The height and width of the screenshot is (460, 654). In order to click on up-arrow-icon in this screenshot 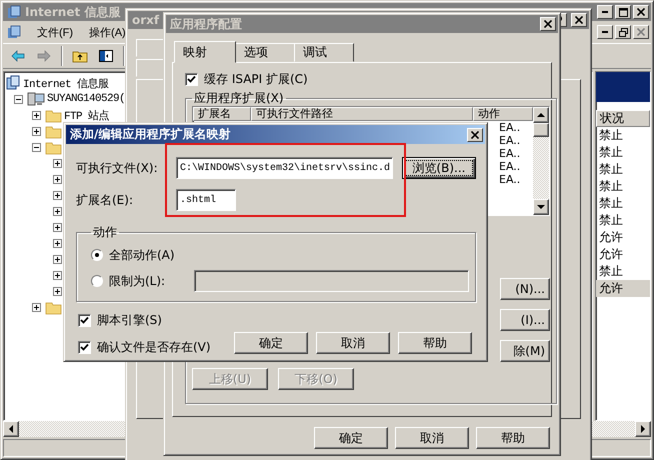, I will do `click(541, 115)`.